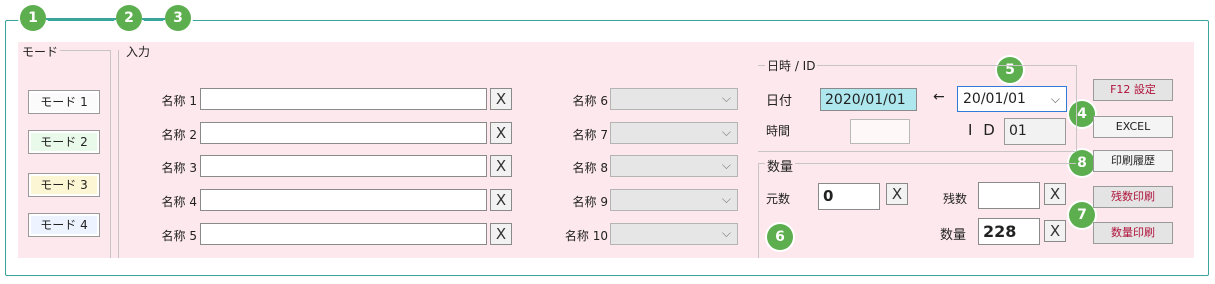  What do you see at coordinates (1009, 195) in the screenshot?
I see `remaining-count-field` at bounding box center [1009, 195].